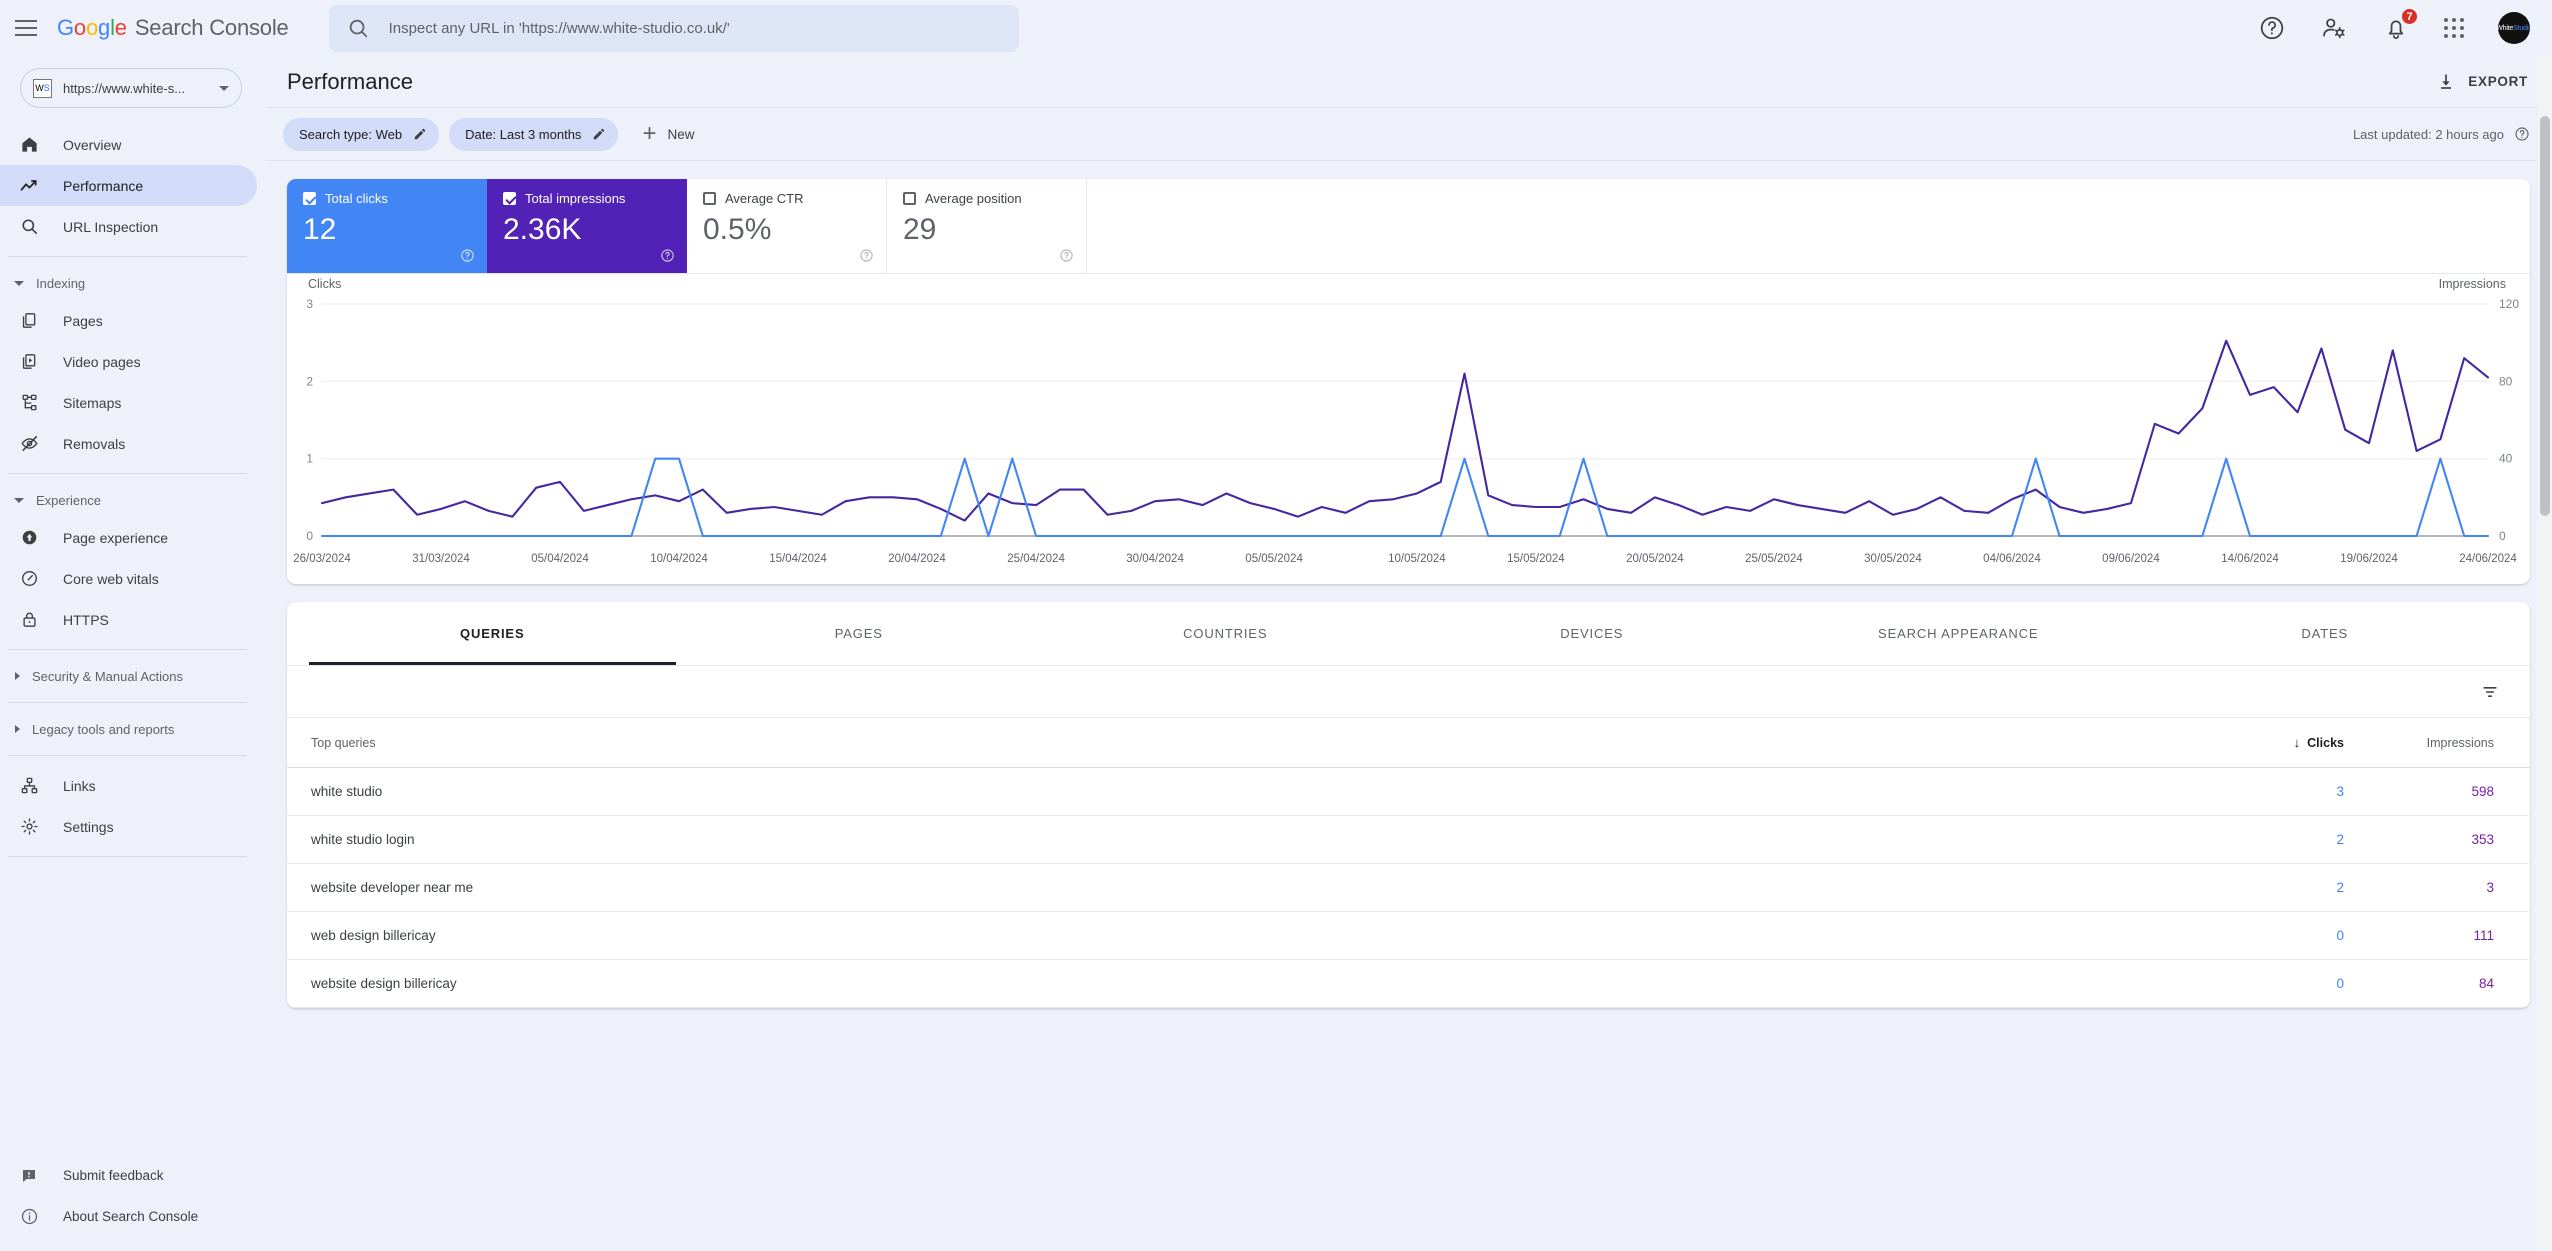 The image size is (2552, 1251). I want to click on chevron-down-icon, so click(224, 88).